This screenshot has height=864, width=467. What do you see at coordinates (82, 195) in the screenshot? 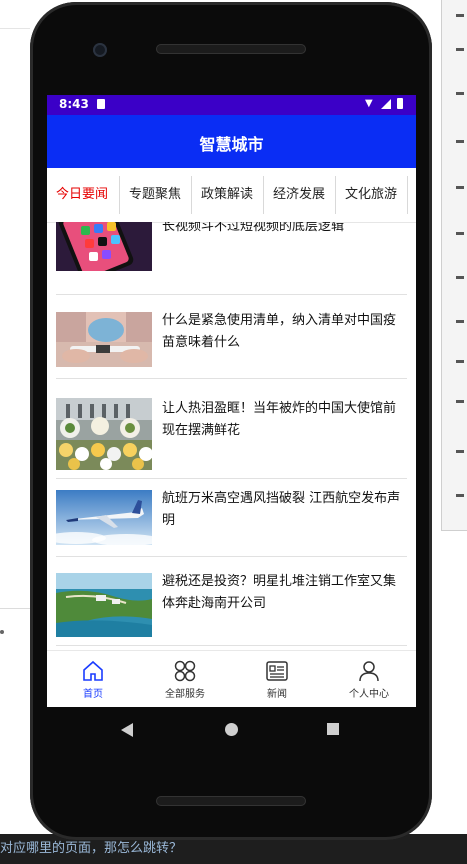
I see `tab-today-news: 今日要闻` at bounding box center [82, 195].